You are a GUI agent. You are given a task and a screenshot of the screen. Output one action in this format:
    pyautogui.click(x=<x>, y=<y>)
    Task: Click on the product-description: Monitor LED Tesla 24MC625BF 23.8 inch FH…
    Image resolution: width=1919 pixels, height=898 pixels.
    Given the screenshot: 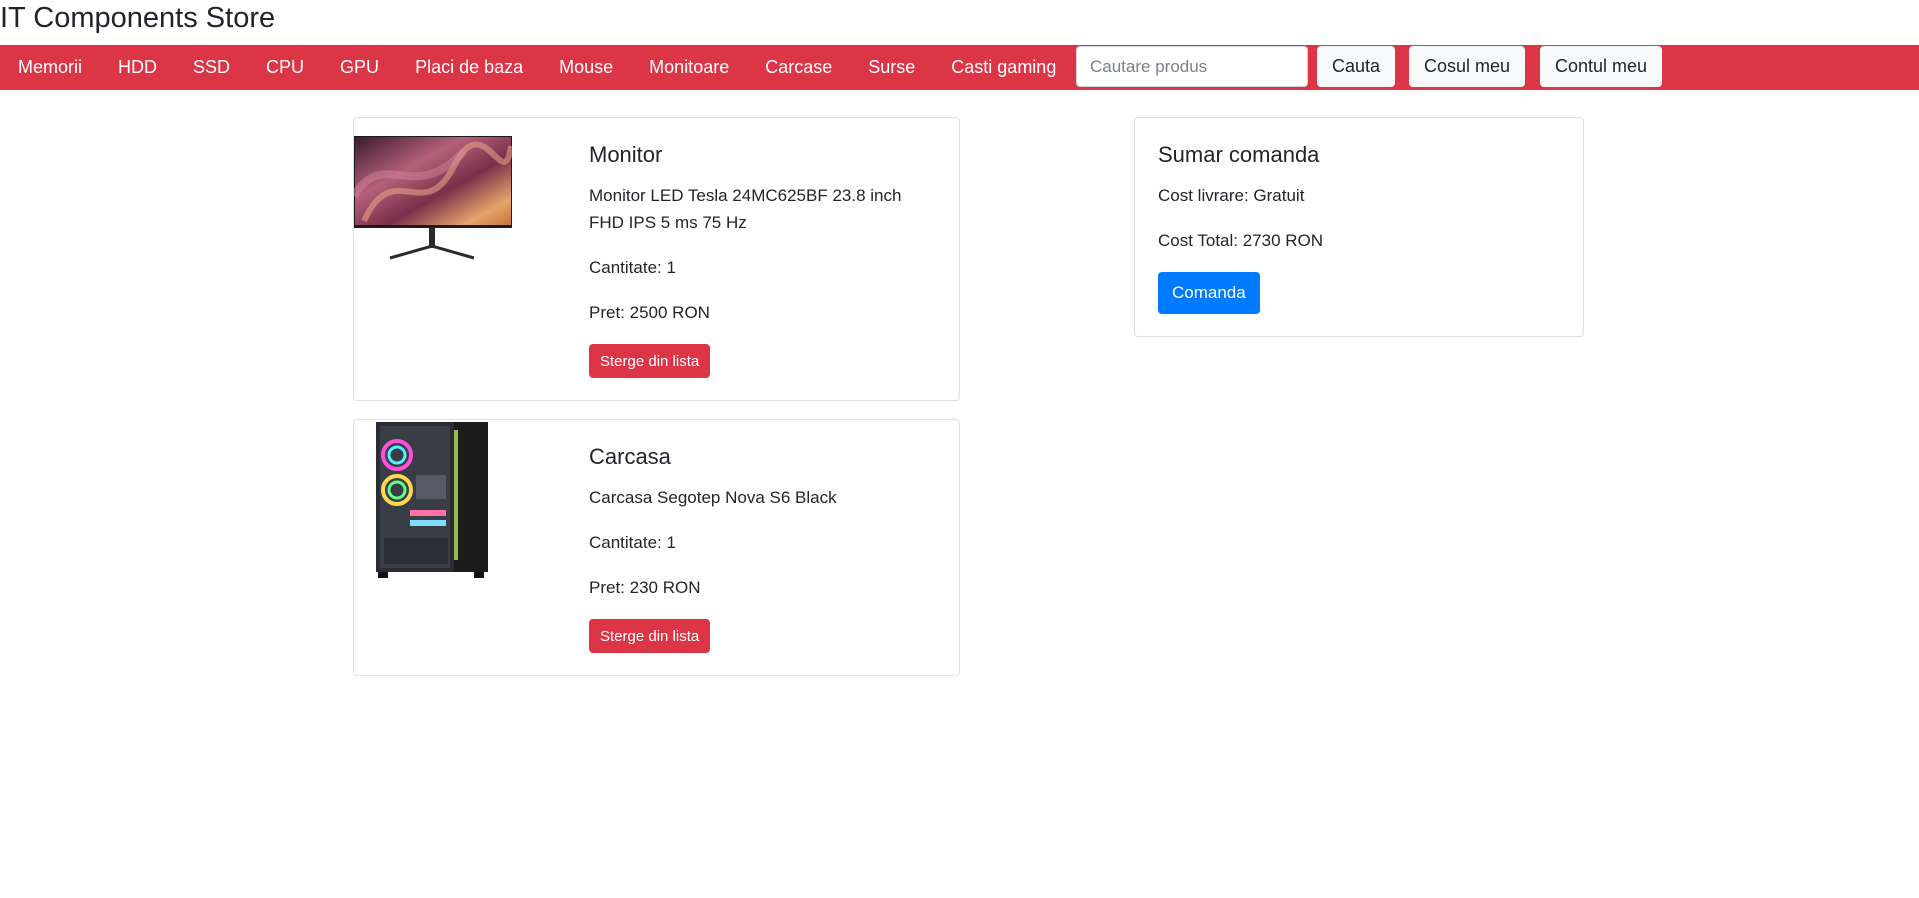 What is the action you would take?
    pyautogui.click(x=745, y=209)
    